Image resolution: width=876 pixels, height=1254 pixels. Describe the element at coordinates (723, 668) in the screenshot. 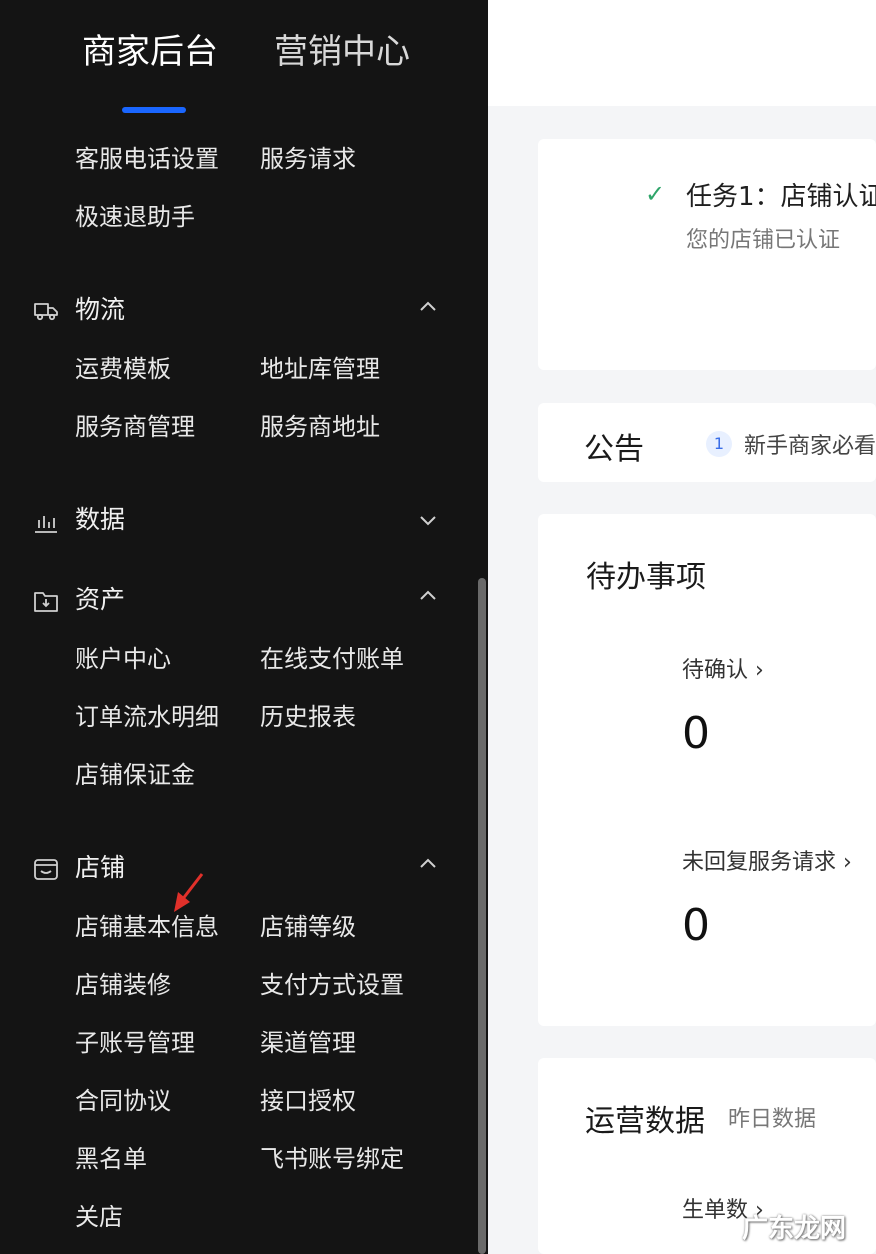

I see `todo-pending-confirm-link: 待确认 ›` at that location.